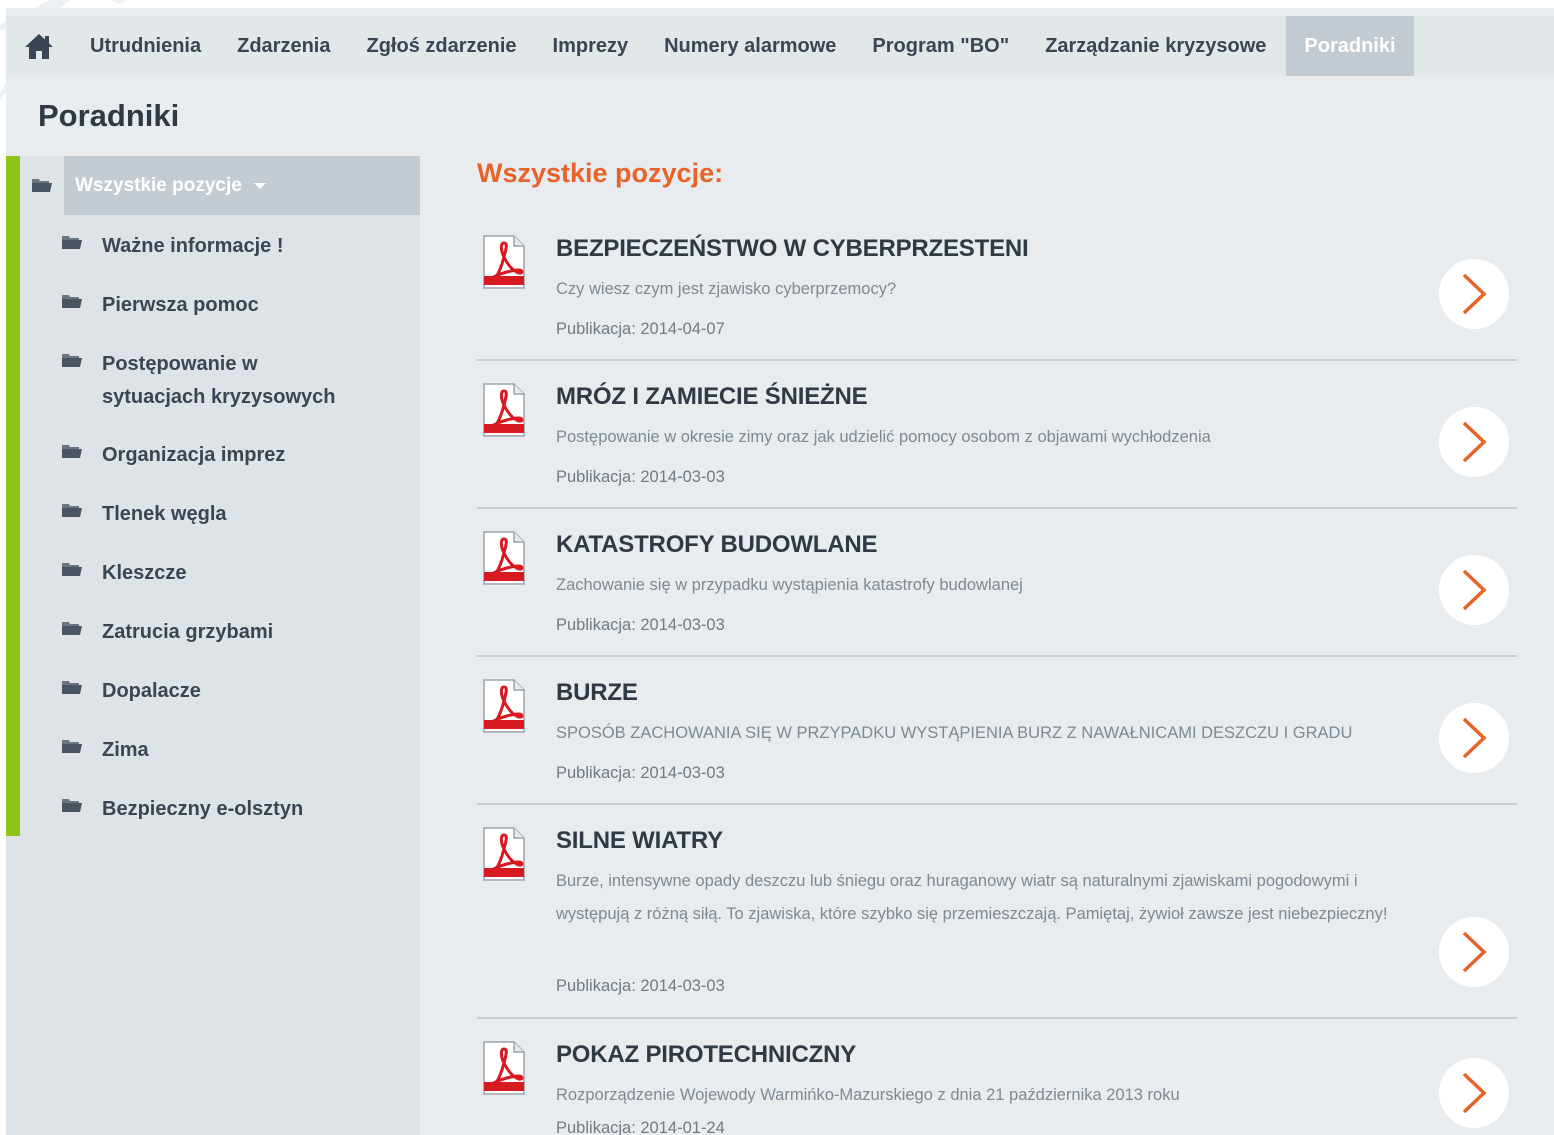 The height and width of the screenshot is (1135, 1554). What do you see at coordinates (283, 46) in the screenshot?
I see `nav-item-zdarzenia: Zdarzenia` at bounding box center [283, 46].